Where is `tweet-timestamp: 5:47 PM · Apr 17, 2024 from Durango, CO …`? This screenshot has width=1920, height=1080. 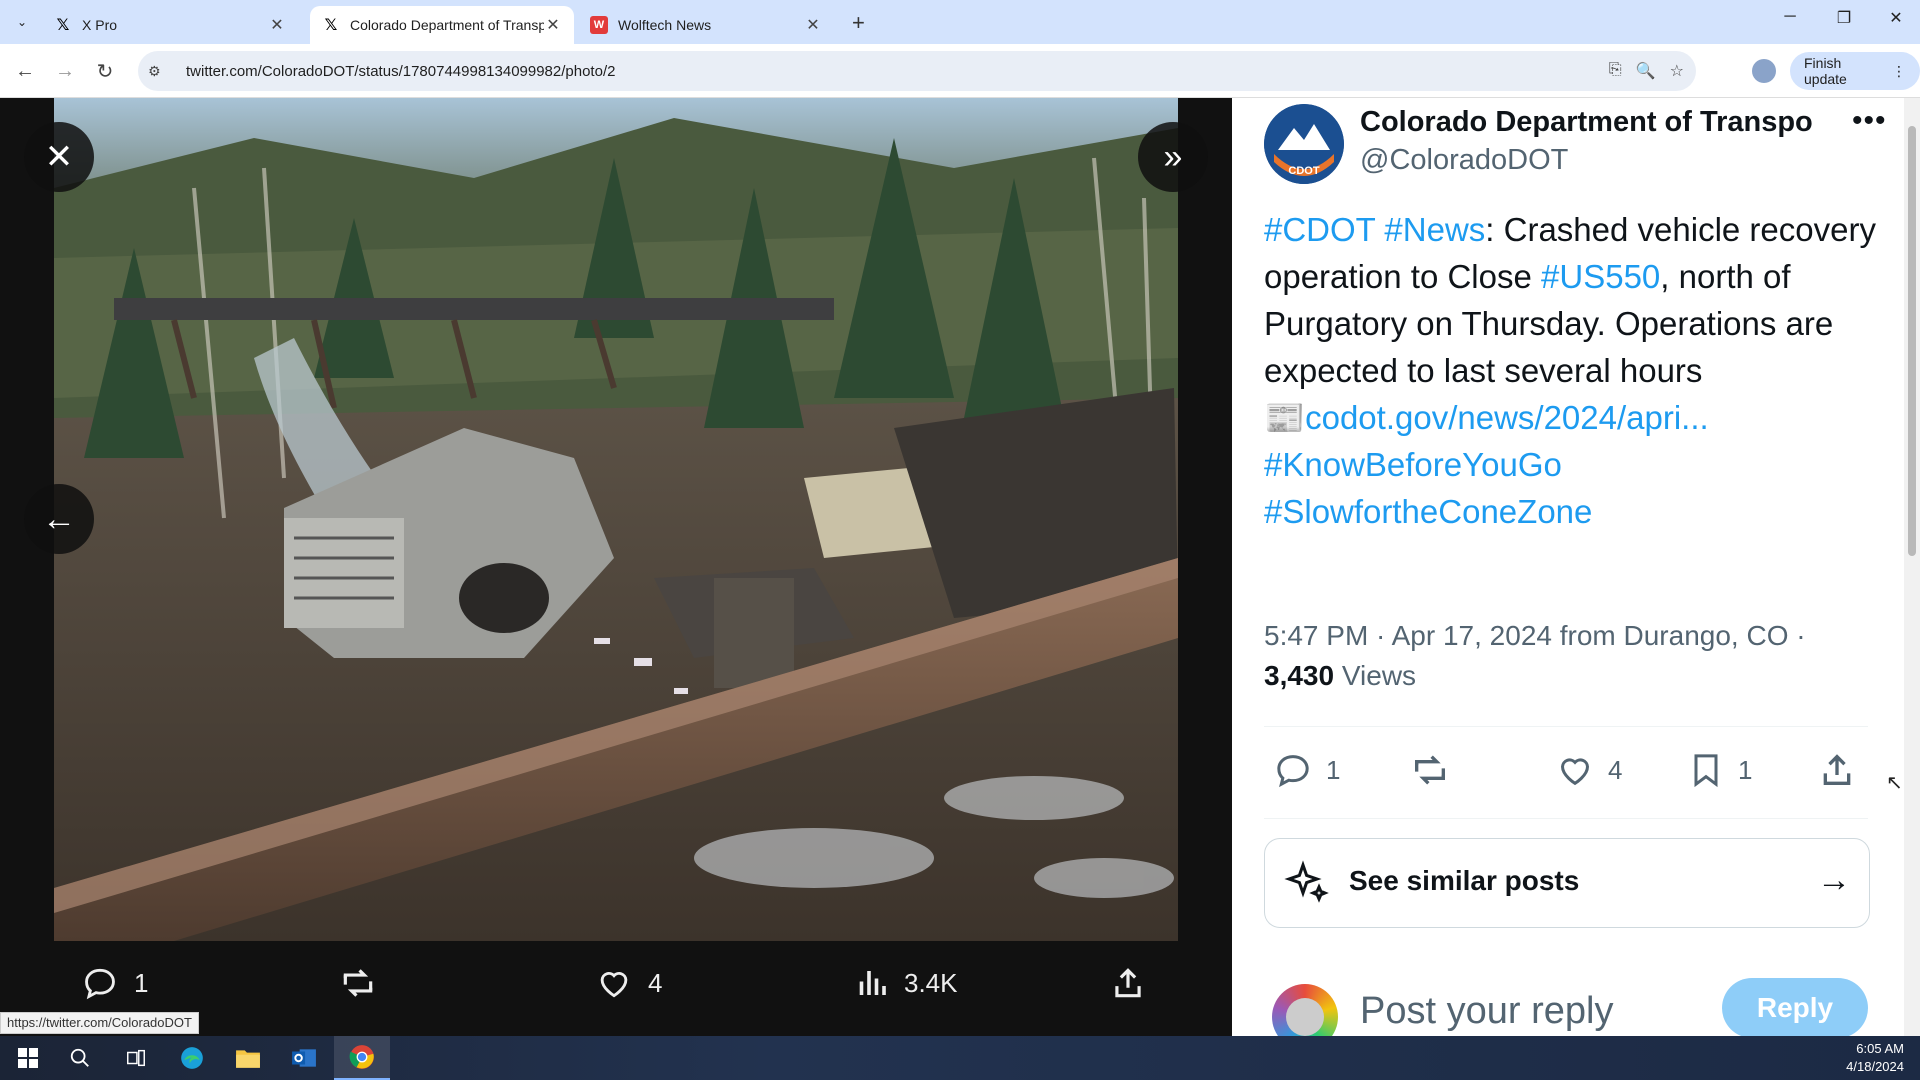 tweet-timestamp: 5:47 PM · Apr 17, 2024 from Durango, CO … is located at coordinates (1535, 635).